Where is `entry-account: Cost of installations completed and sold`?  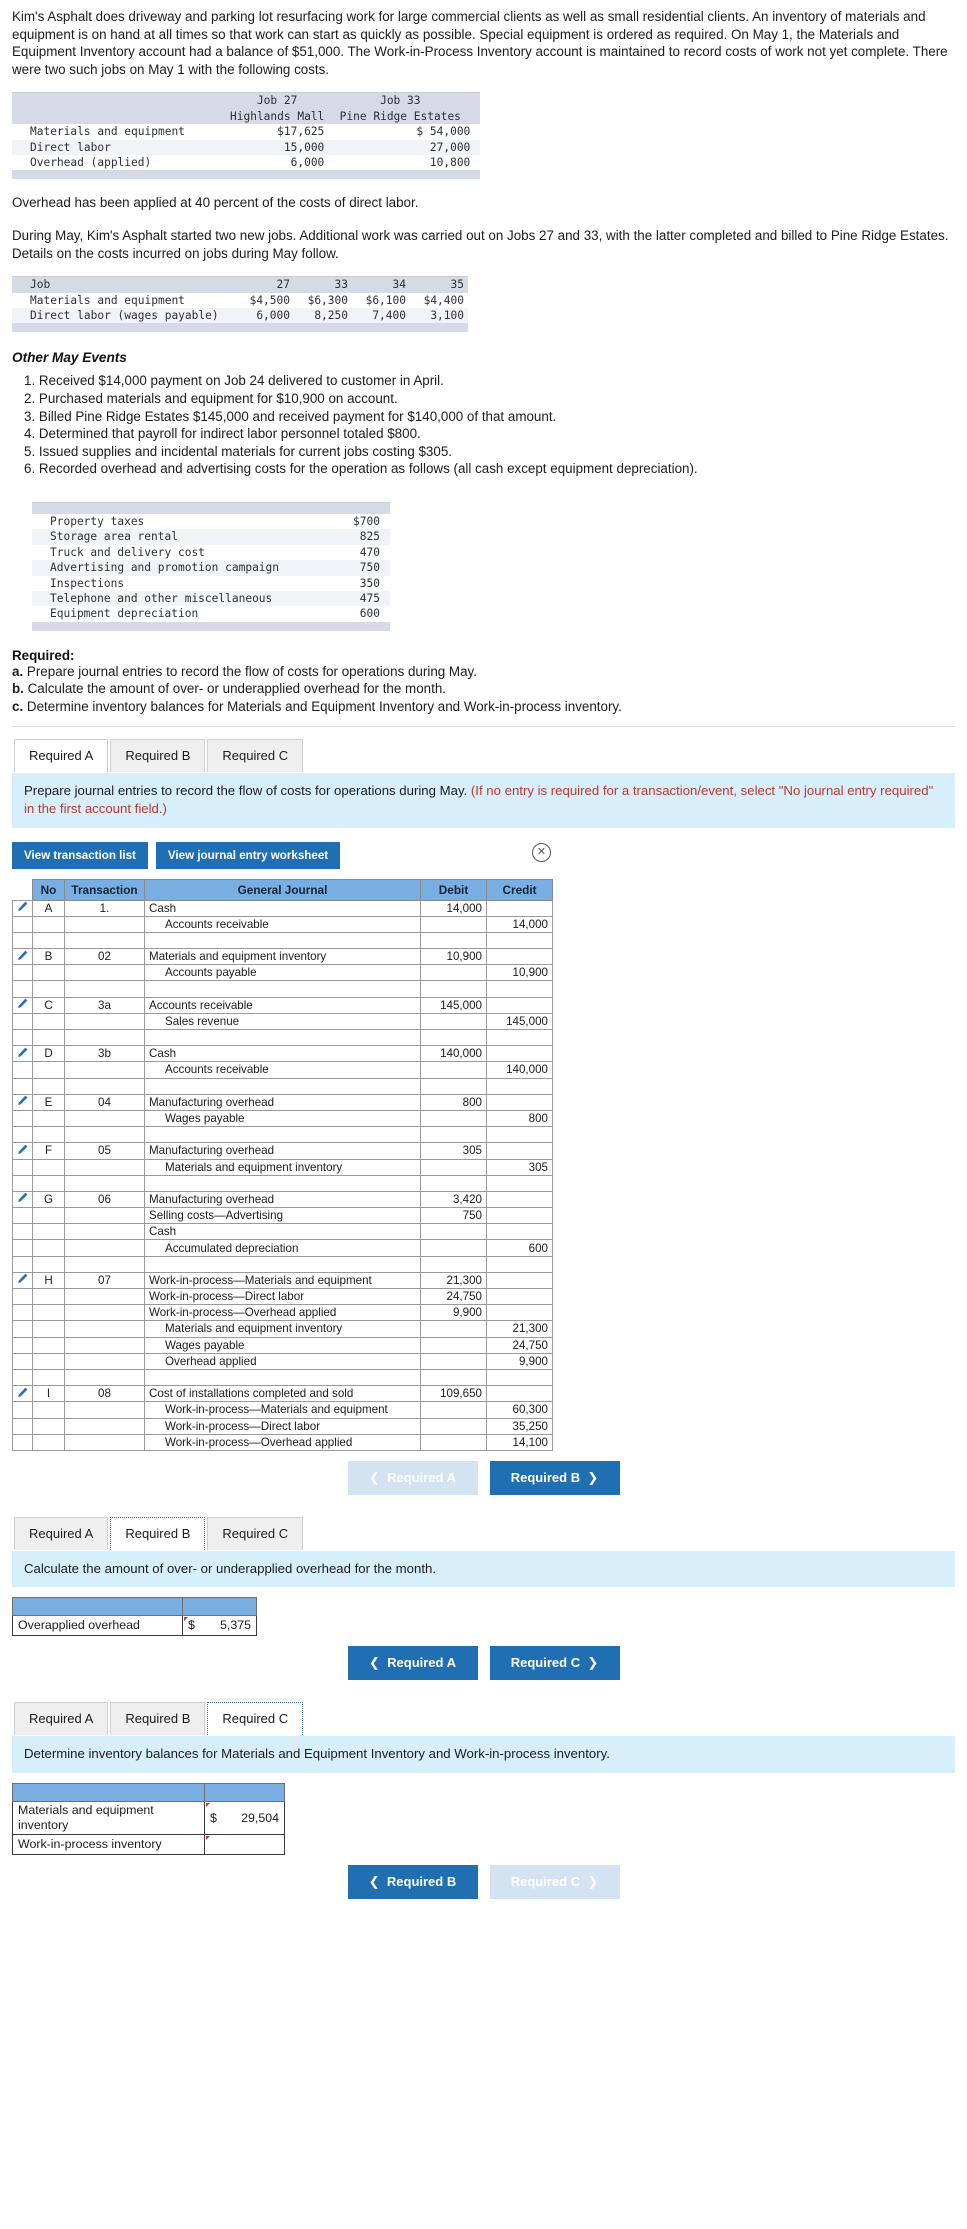
entry-account: Cost of installations completed and sold is located at coordinates (282, 1394).